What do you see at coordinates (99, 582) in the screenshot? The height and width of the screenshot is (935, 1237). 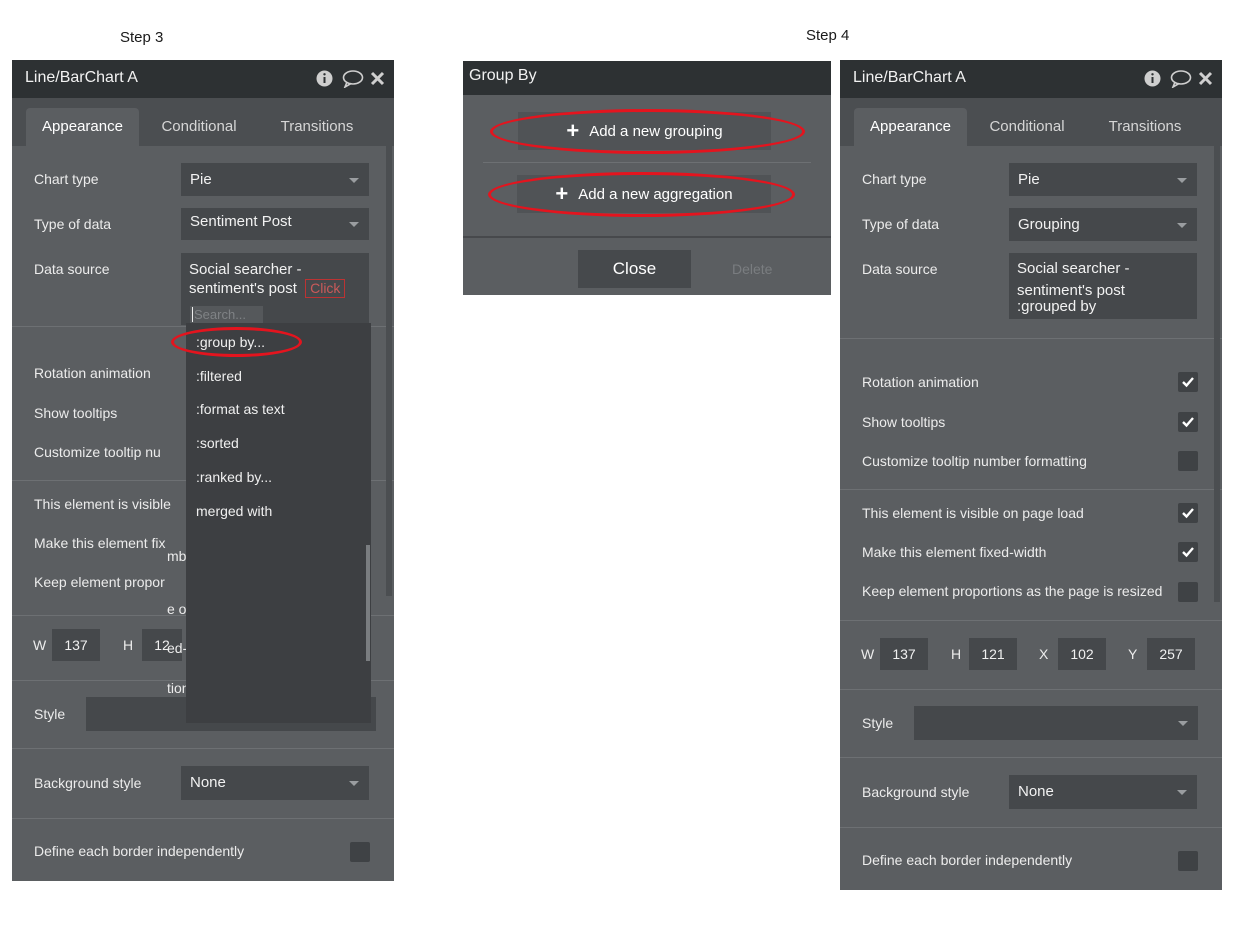 I see `keep-proportions-label: Keep element propor` at bounding box center [99, 582].